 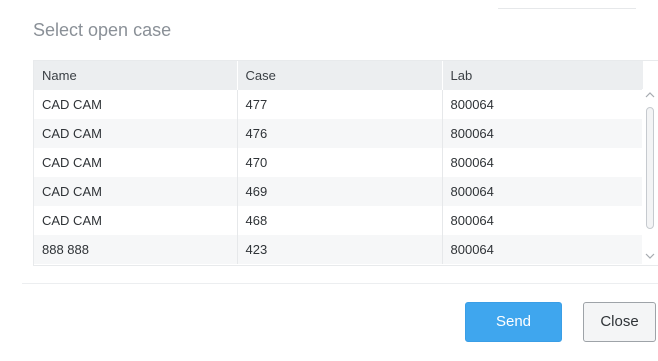 I want to click on scrollbar-thumb, so click(x=650, y=168).